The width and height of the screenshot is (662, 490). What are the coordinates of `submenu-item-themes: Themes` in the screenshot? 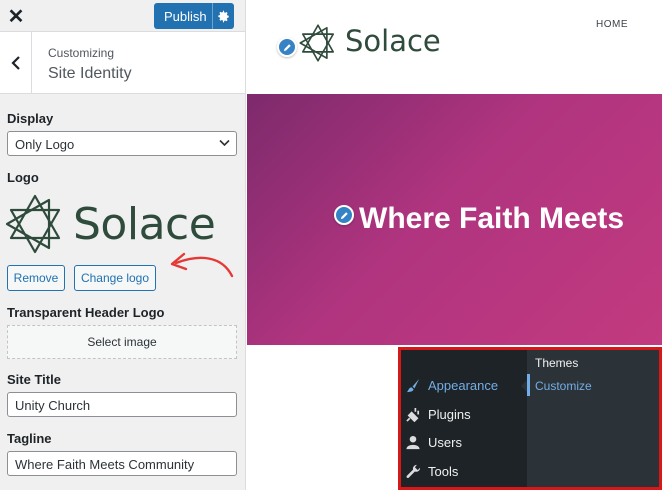 It's located at (556, 363).